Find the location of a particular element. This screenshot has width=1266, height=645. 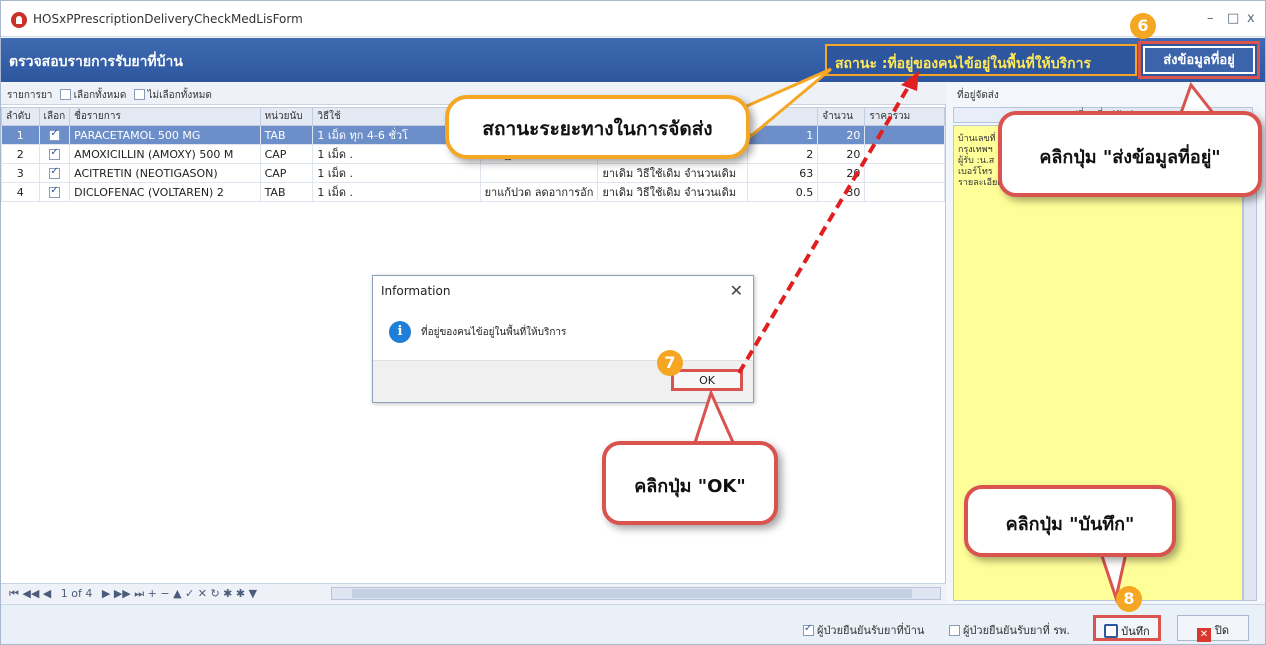

col-select: เลือก is located at coordinates (54, 116).